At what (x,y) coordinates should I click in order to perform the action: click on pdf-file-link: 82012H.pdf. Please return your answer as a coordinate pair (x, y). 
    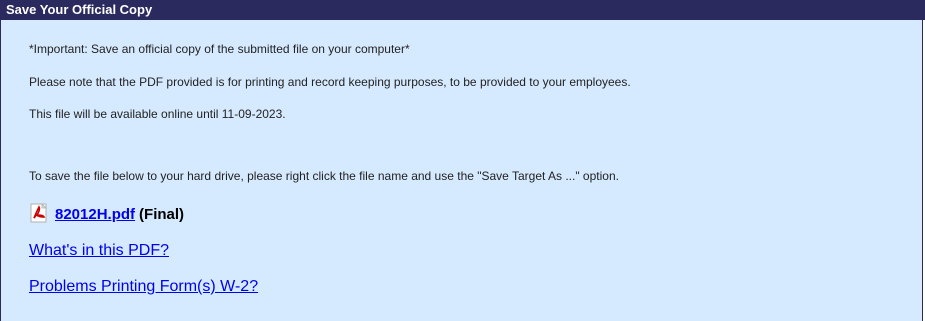
    Looking at the image, I should click on (95, 214).